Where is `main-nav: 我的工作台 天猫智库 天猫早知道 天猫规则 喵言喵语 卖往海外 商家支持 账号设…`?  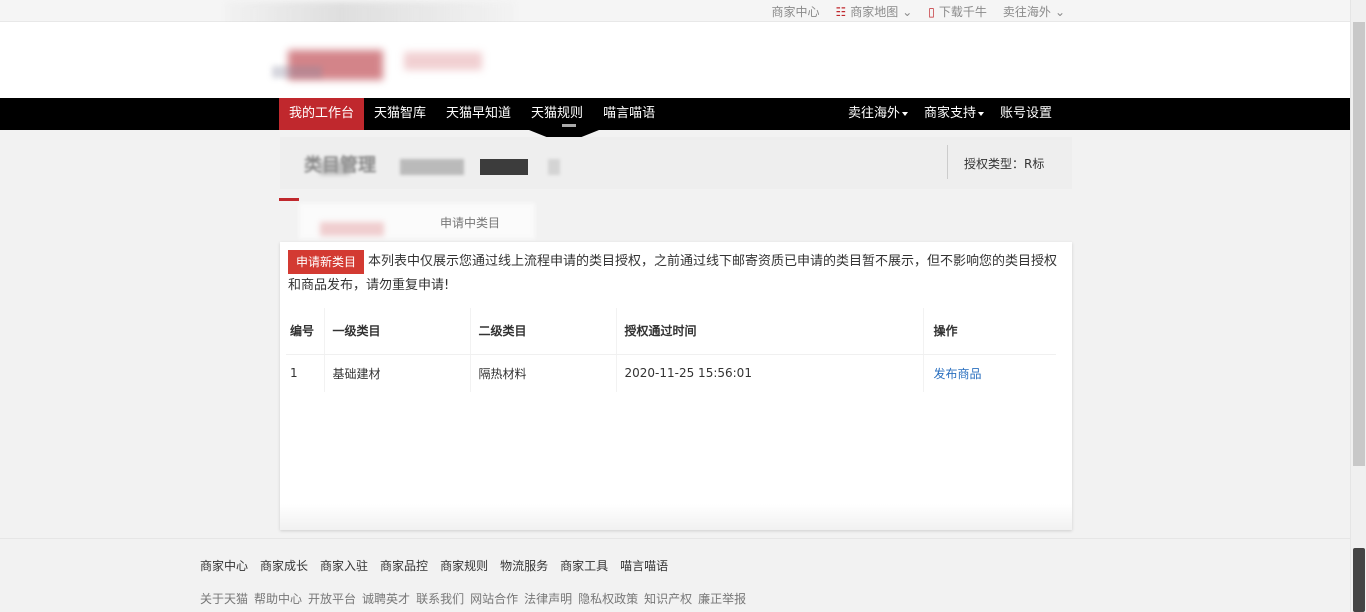 main-nav: 我的工作台 天猫智库 天猫早知道 天猫规则 喵言喵语 卖往海外 商家支持 账号设… is located at coordinates (675, 114).